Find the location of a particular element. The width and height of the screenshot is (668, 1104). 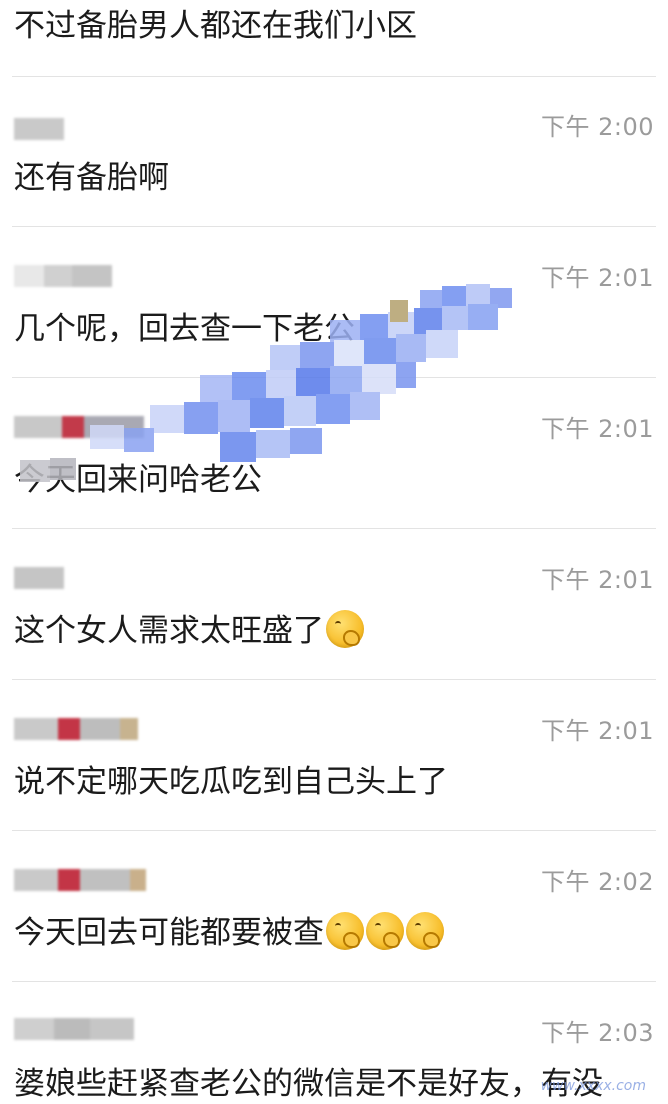

message-text: 说不定哪天吃瓜吃到自己头上了 is located at coordinates (231, 782).